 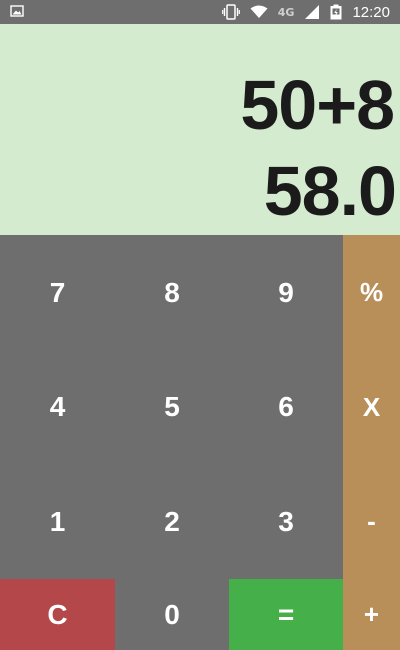 What do you see at coordinates (172, 614) in the screenshot?
I see `digit-0-button: 0` at bounding box center [172, 614].